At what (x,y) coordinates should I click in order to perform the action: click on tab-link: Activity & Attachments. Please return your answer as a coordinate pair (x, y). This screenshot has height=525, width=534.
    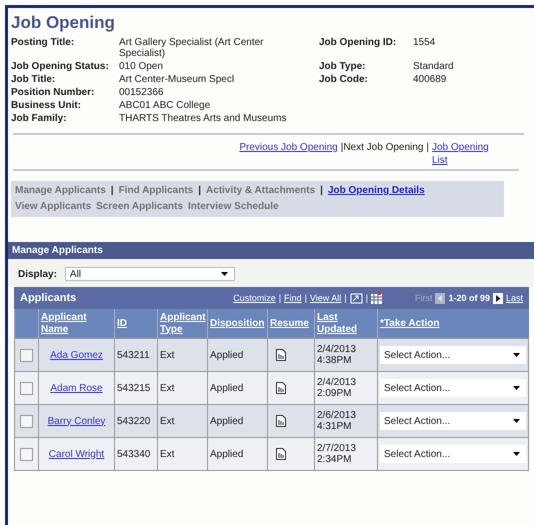
    Looking at the image, I should click on (261, 191).